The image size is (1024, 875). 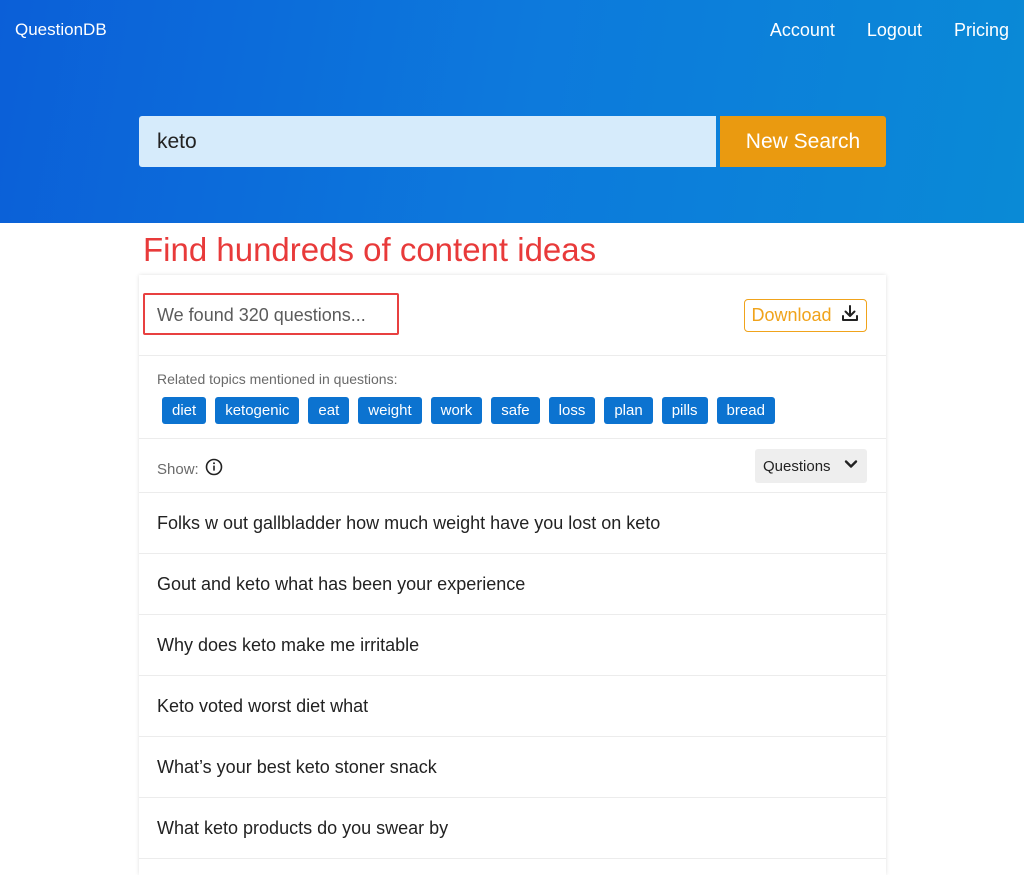 I want to click on chevron-down-icon, so click(x=851, y=466).